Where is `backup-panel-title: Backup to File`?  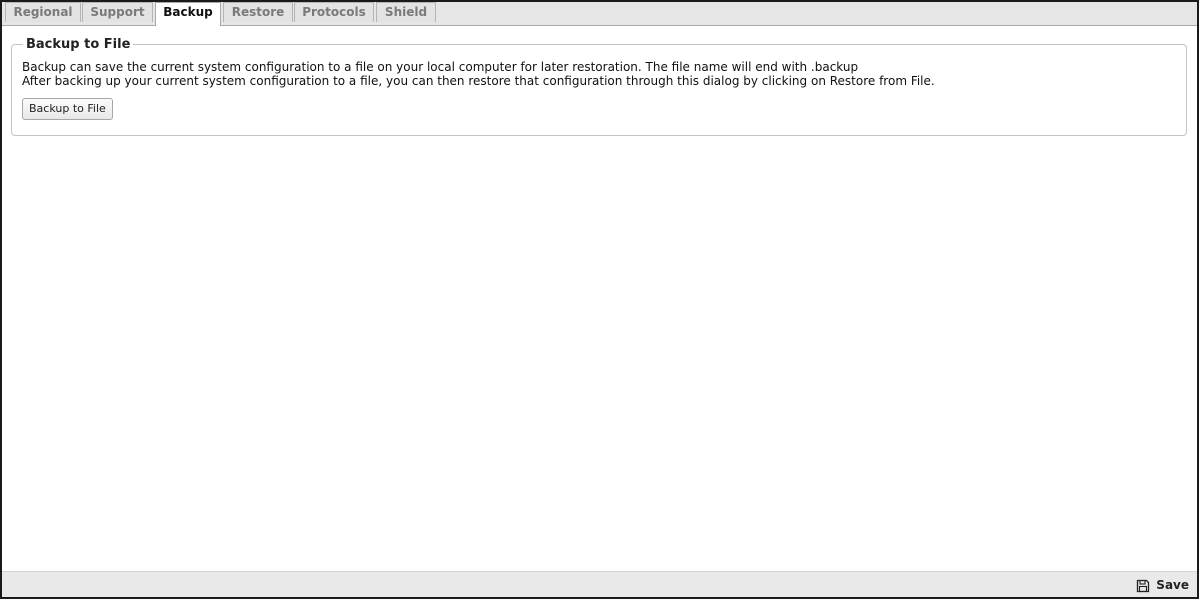 backup-panel-title: Backup to File is located at coordinates (78, 44).